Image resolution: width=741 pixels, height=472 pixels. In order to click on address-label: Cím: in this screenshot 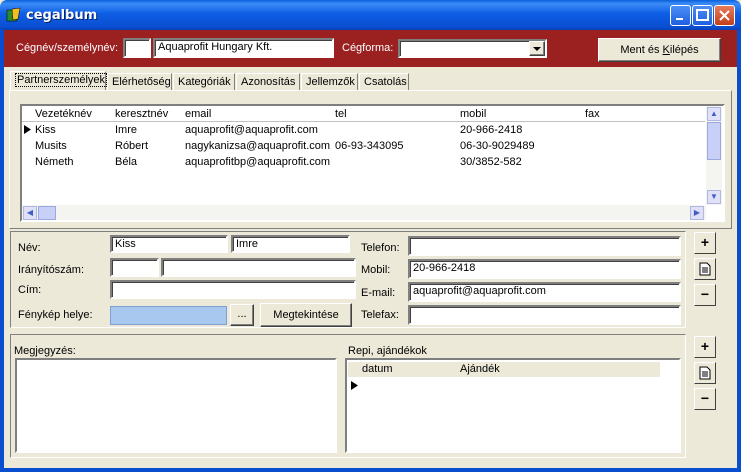, I will do `click(30, 290)`.